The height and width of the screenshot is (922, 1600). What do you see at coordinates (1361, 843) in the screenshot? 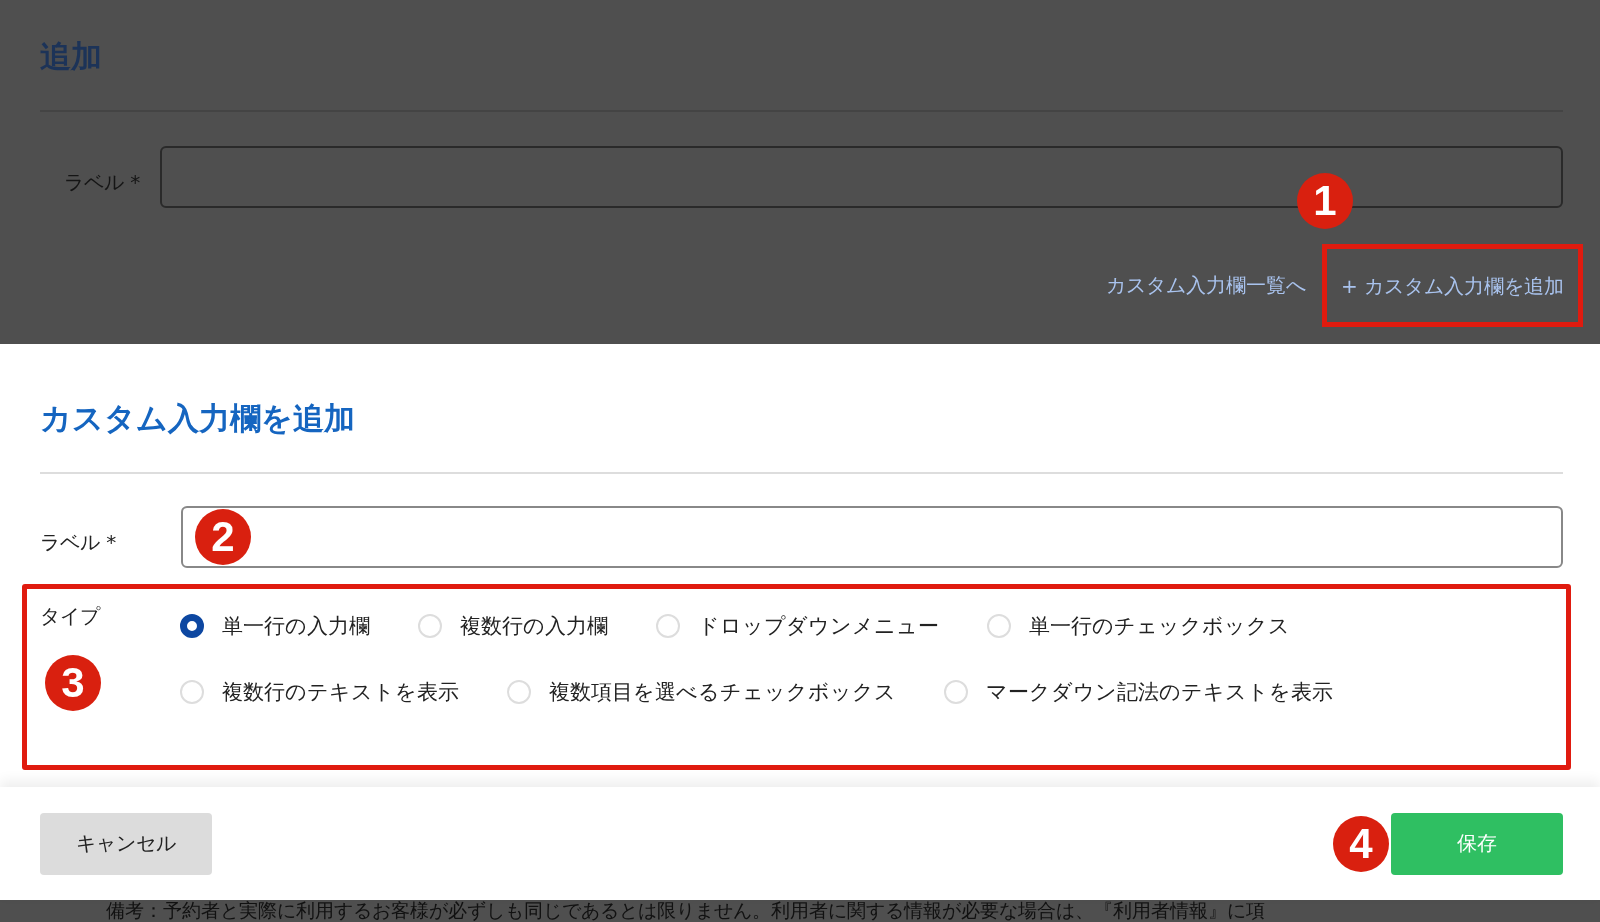
I see `callout-number: 4` at bounding box center [1361, 843].